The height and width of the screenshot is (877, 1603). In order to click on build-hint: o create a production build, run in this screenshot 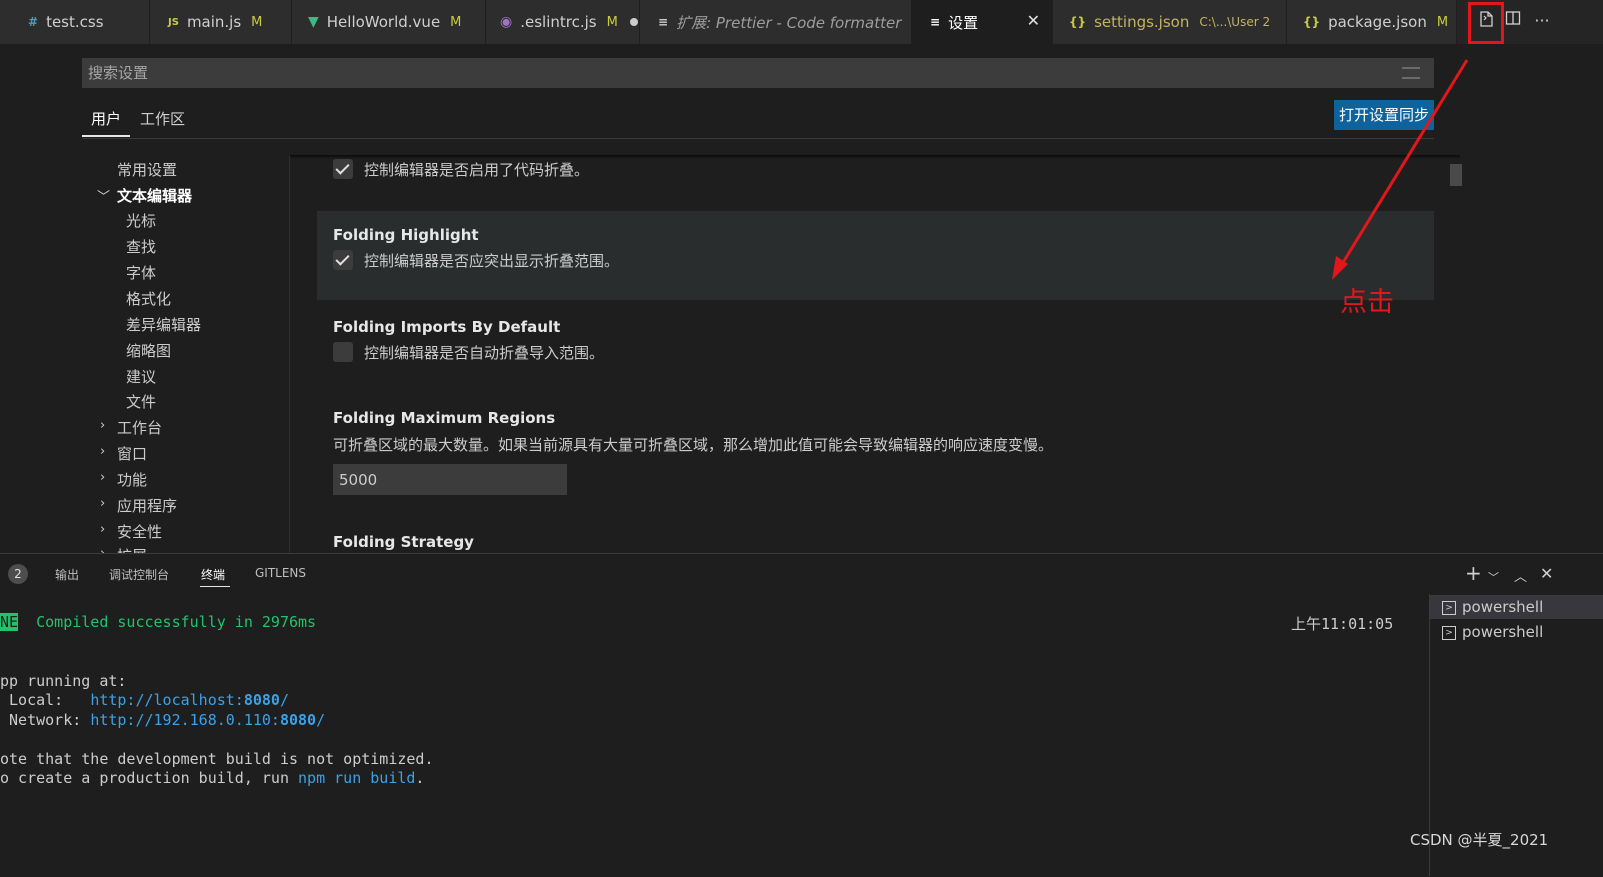, I will do `click(149, 778)`.